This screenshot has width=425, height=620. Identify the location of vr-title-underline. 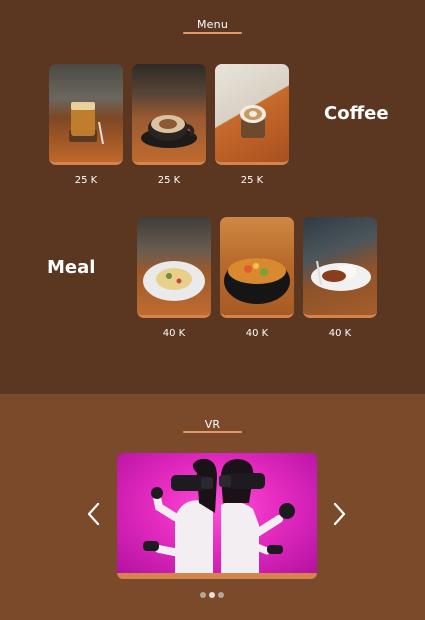
(212, 432).